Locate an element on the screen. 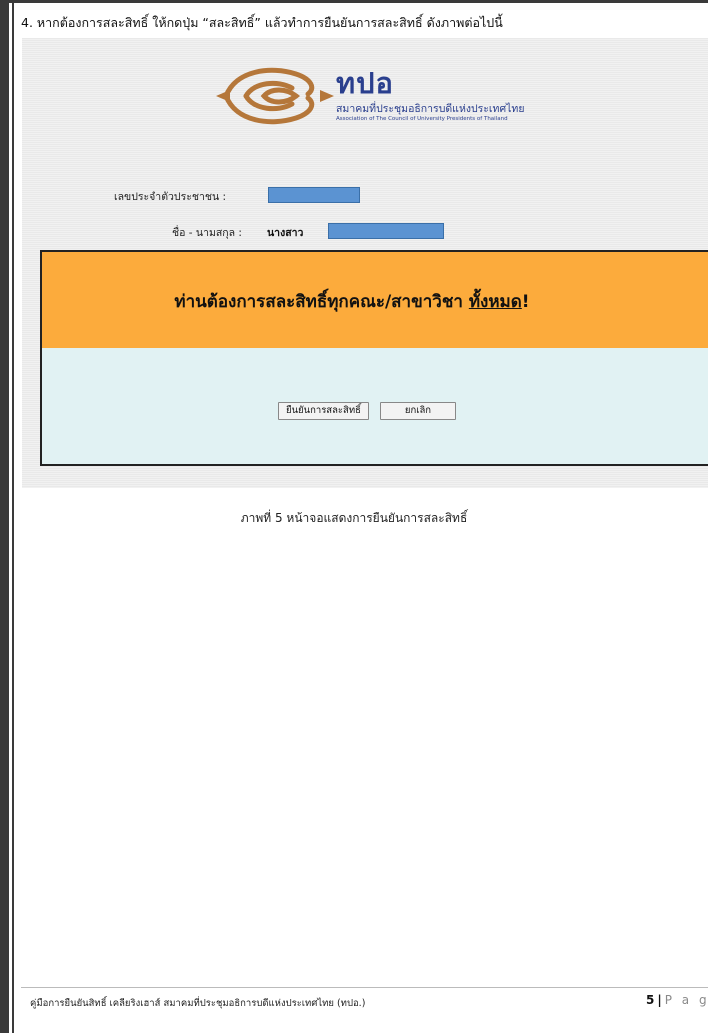 The image size is (708, 1033). name-label: ชื่อ - นามสกุล : is located at coordinates (207, 233).